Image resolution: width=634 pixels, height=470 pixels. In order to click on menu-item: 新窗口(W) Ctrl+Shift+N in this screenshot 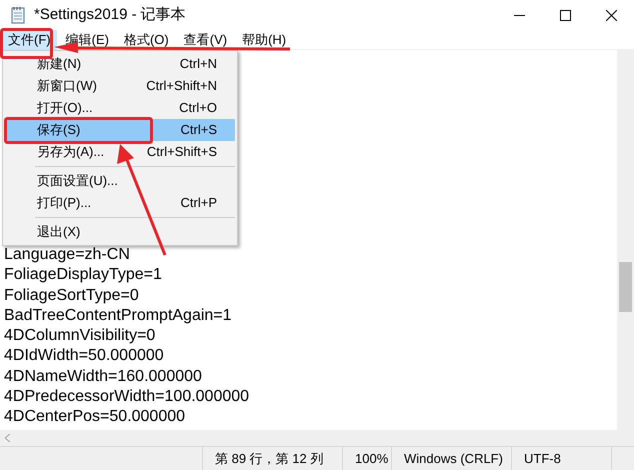, I will do `click(120, 86)`.